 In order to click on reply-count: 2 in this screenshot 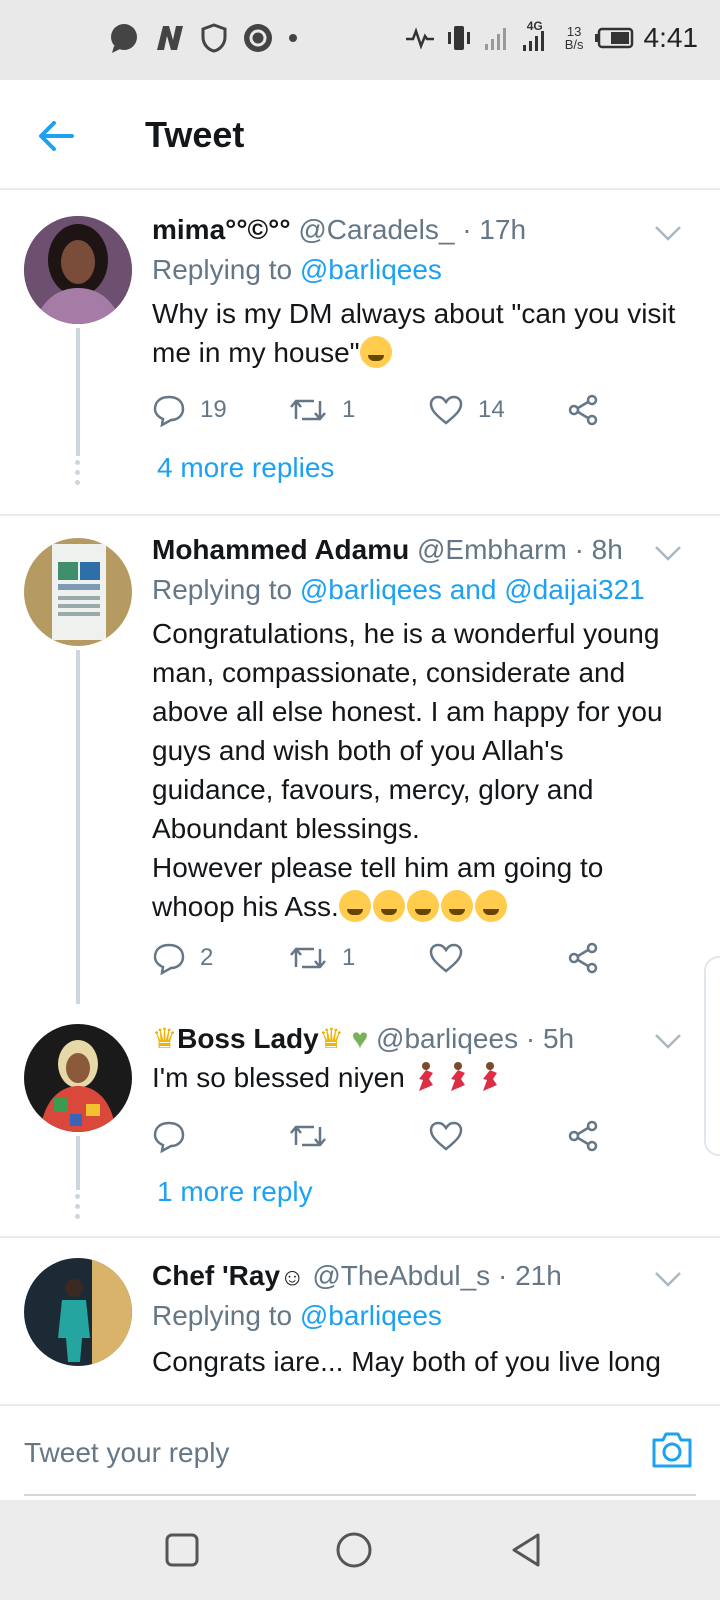, I will do `click(207, 957)`.